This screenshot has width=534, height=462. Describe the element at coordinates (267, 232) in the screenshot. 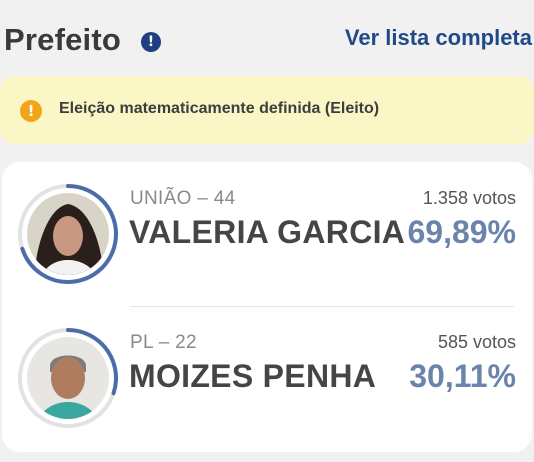

I see `candidate-name: VALERIA GARCIA` at that location.